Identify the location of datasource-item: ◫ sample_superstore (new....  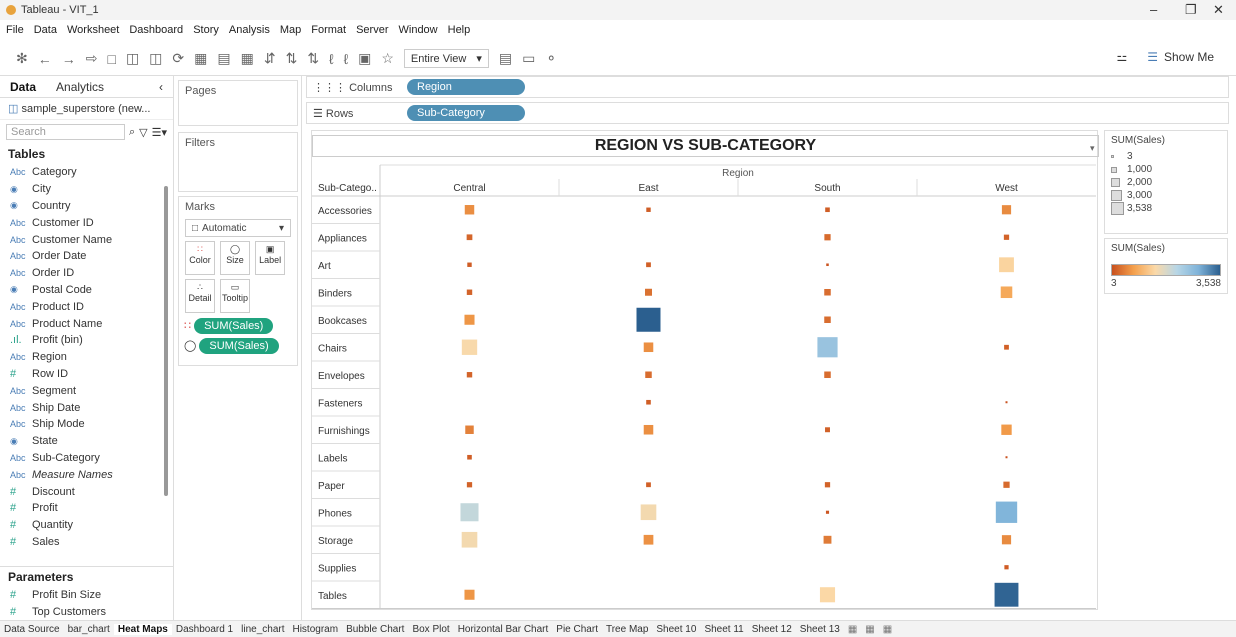
(86, 109).